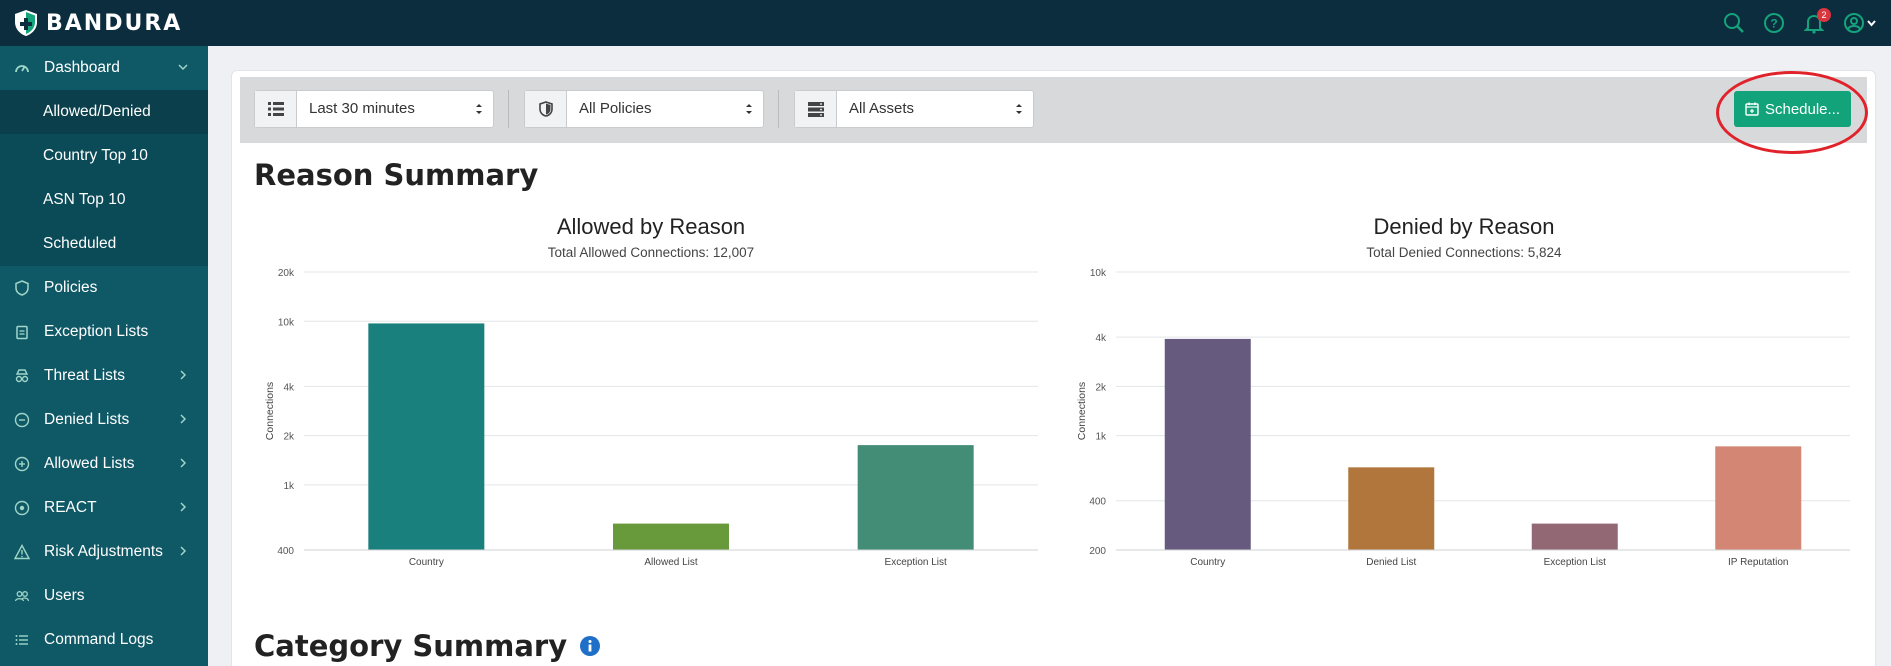  I want to click on filter-bar: Last 30 minutes All Policies All Assets, so click(1053, 110).